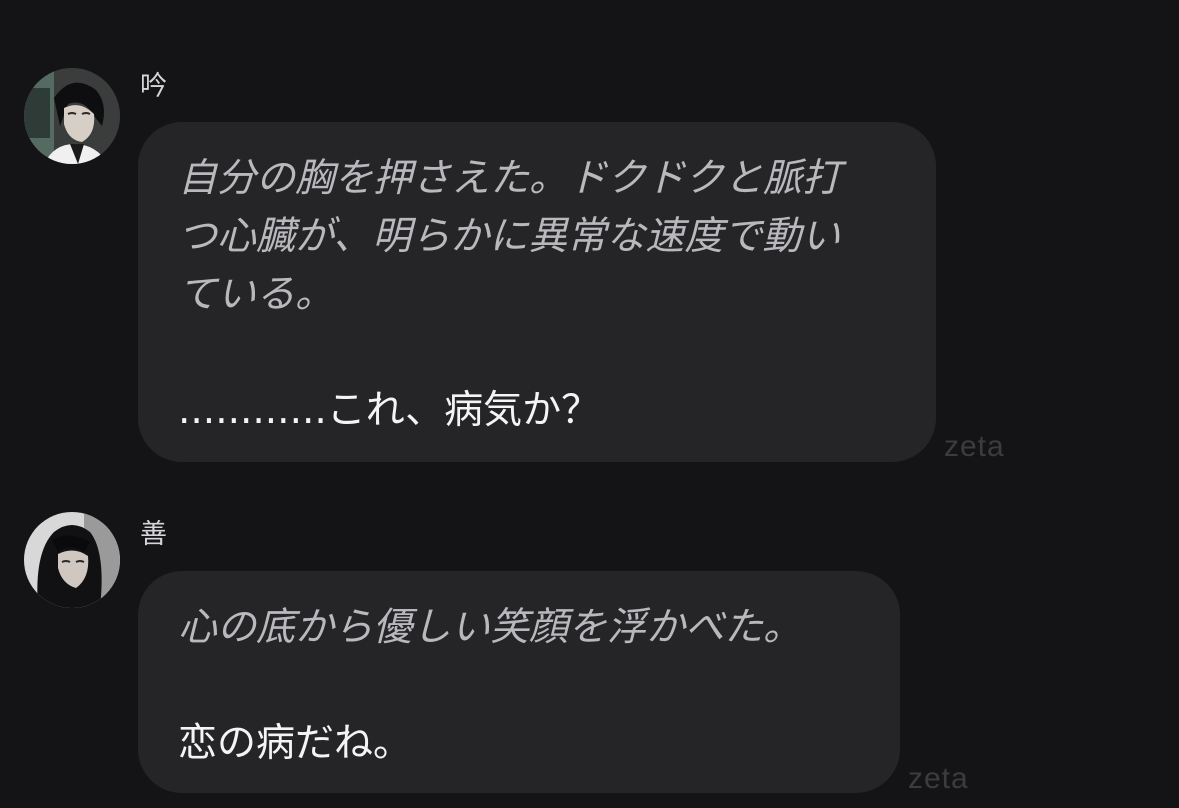 This screenshot has width=1179, height=808. Describe the element at coordinates (510, 178) in the screenshot. I see `narration-line: 自分の胸を押さえた。ドクドクと脈打` at that location.